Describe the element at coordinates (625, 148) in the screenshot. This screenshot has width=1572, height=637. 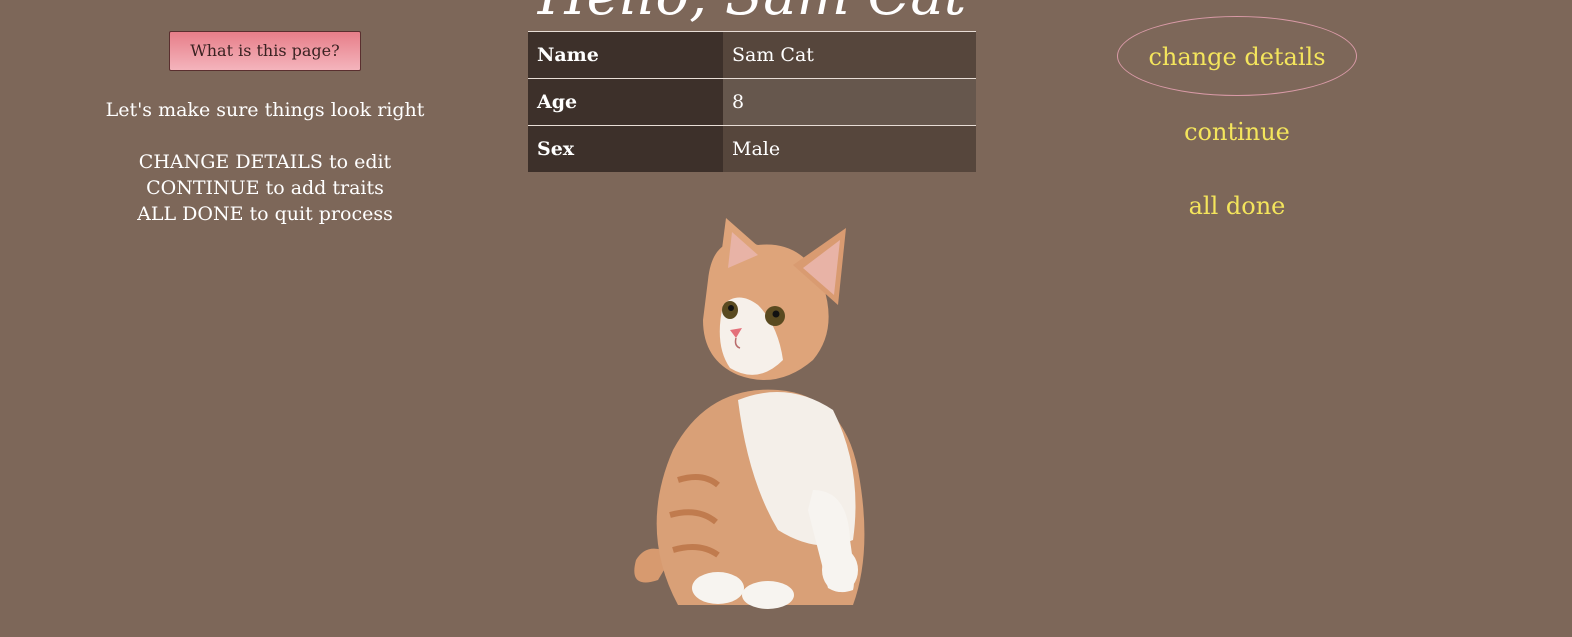
I see `sex-label: Sex` at that location.